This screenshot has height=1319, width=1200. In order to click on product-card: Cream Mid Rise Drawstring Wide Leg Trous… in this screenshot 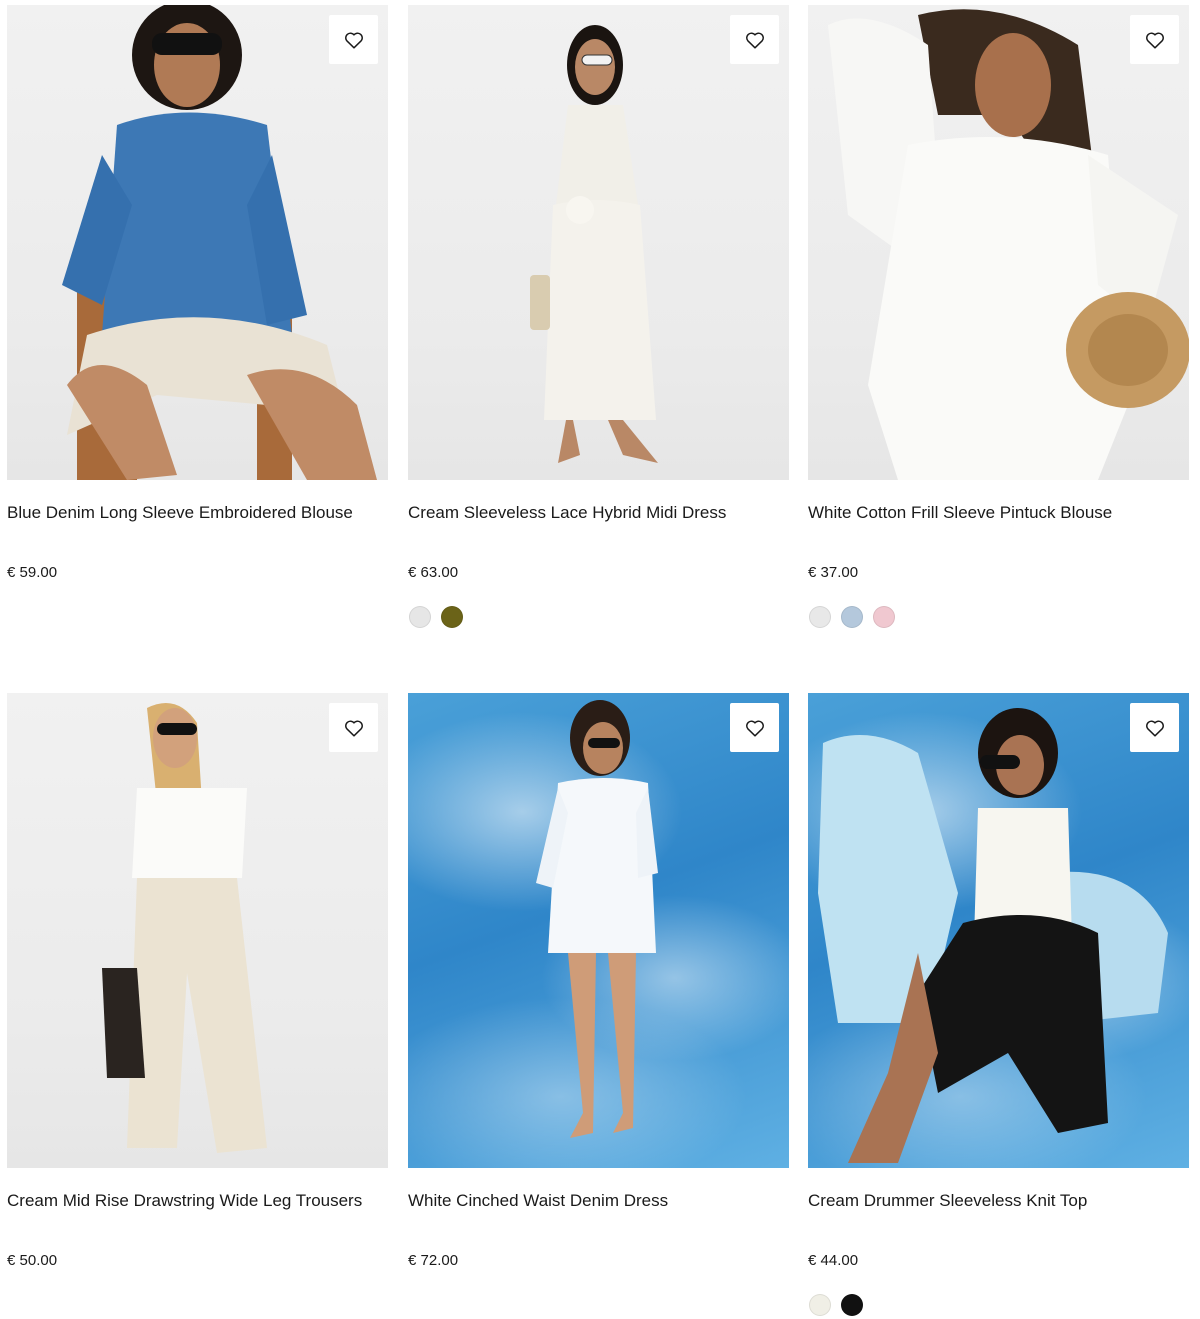, I will do `click(197, 981)`.